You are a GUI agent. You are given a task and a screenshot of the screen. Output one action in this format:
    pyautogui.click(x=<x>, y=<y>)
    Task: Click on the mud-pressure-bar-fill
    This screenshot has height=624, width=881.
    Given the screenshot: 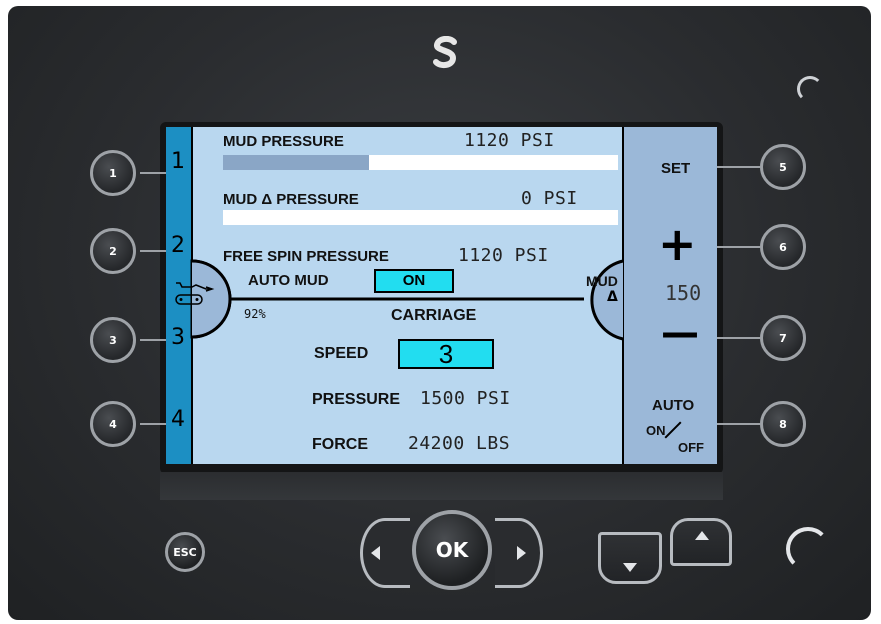 What is the action you would take?
    pyautogui.click(x=296, y=162)
    